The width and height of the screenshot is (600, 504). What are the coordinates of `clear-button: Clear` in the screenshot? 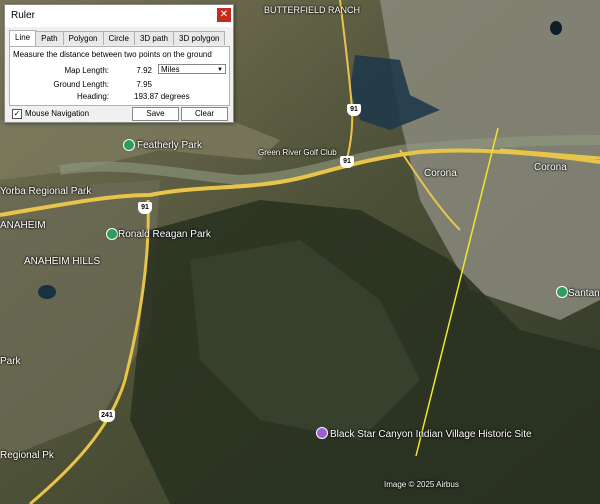 It's located at (204, 114).